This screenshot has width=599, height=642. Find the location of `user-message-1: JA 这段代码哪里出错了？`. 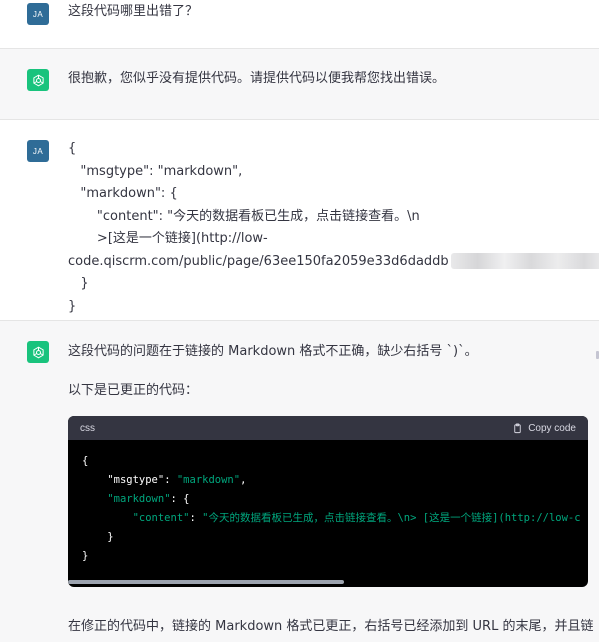

user-message-1: JA 这段代码哪里出错了？ is located at coordinates (299, 24).